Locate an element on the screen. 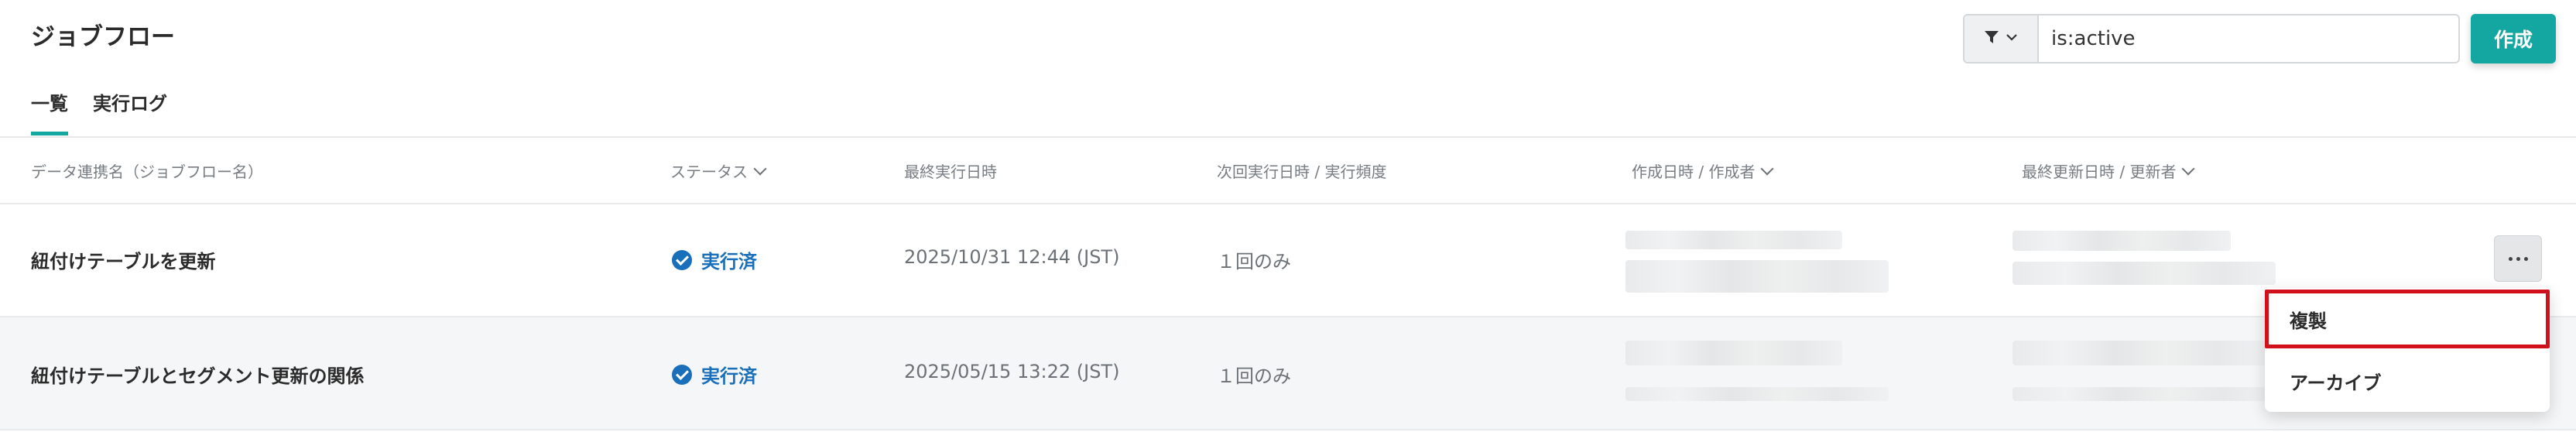 The height and width of the screenshot is (432, 2576). column-header-label: 次回実行日時 / 実行頻度 is located at coordinates (1302, 172).